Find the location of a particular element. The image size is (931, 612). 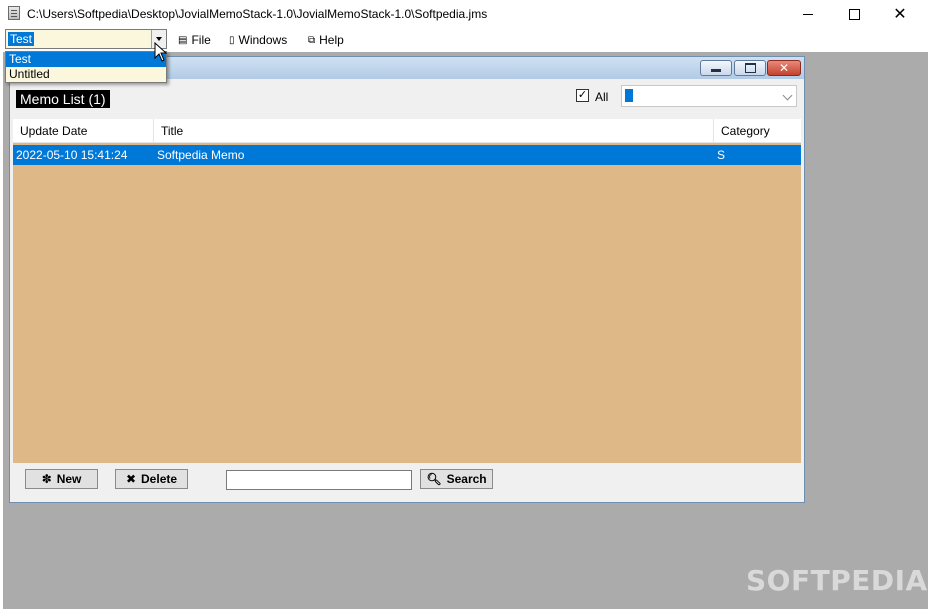

search-button-label: Search is located at coordinates (466, 479).